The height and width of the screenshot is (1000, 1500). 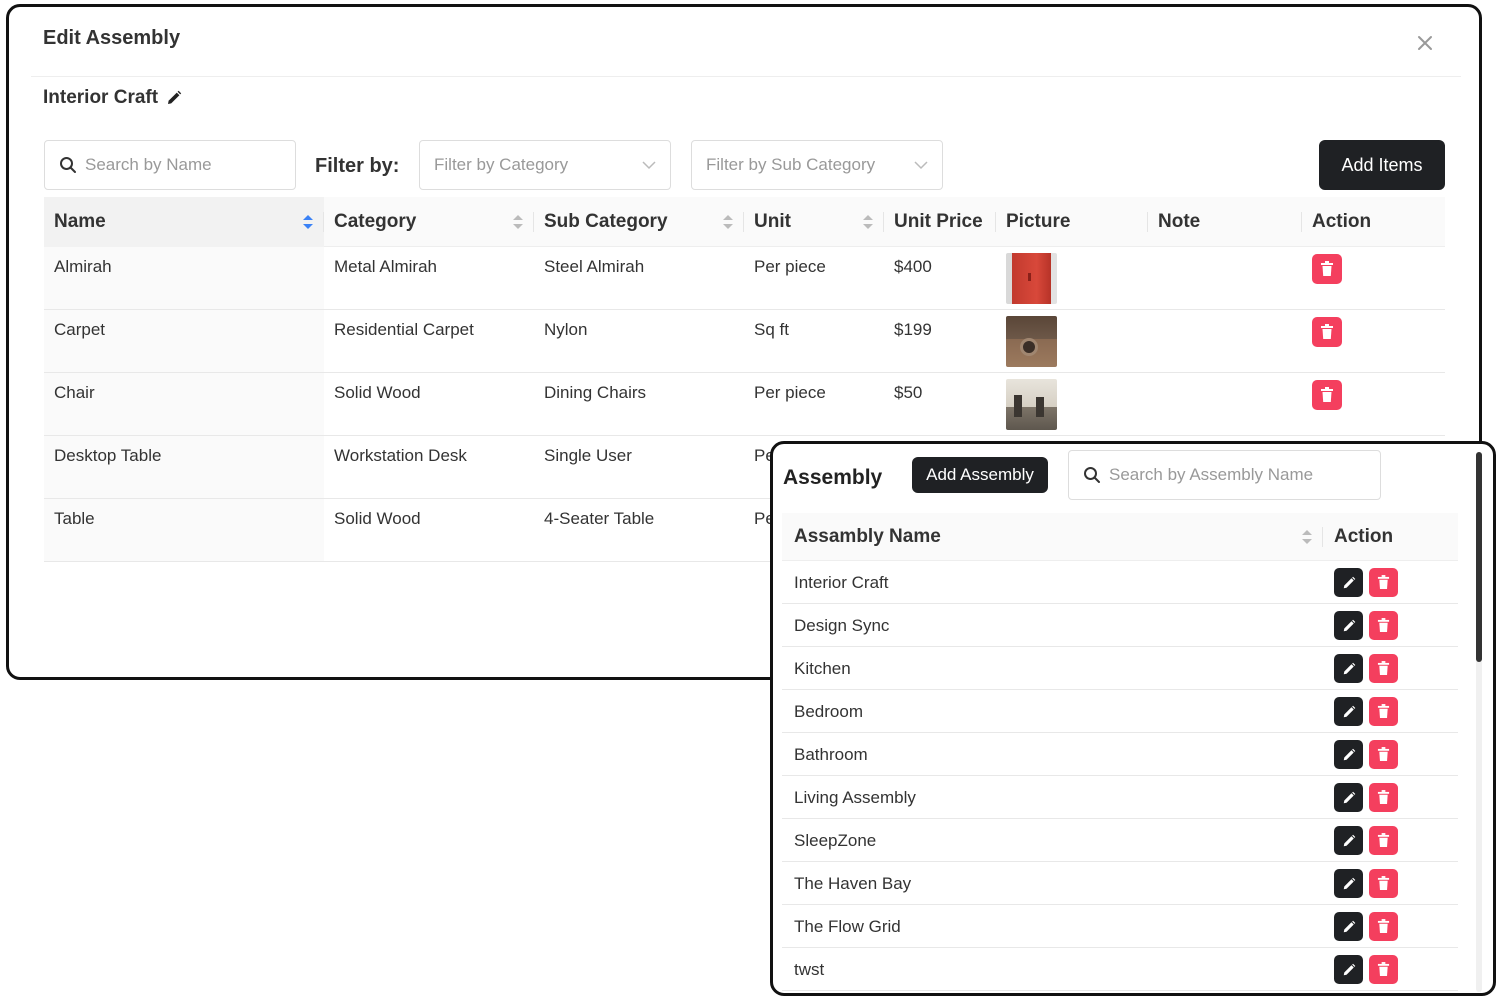 What do you see at coordinates (855, 797) in the screenshot?
I see `assembly-row-name: Living Assembly` at bounding box center [855, 797].